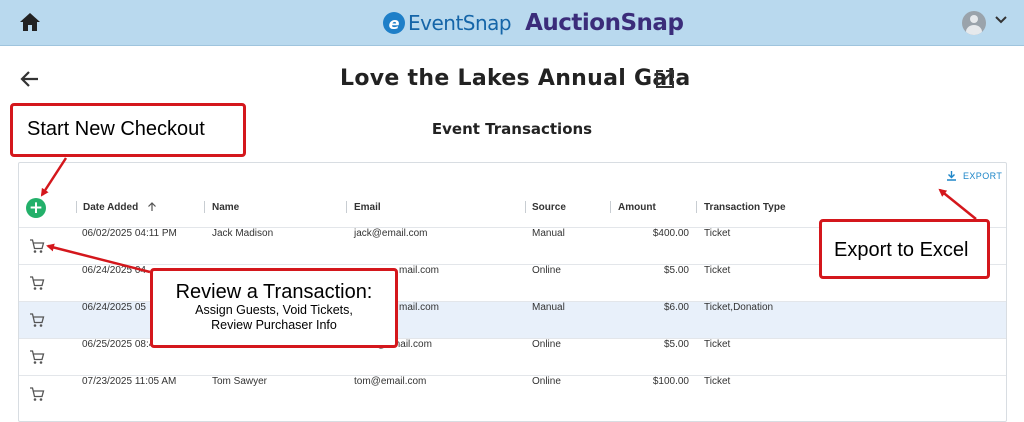 This screenshot has height=422, width=1024. What do you see at coordinates (128, 130) in the screenshot?
I see `callout-start-checkout: Start New Checkout` at bounding box center [128, 130].